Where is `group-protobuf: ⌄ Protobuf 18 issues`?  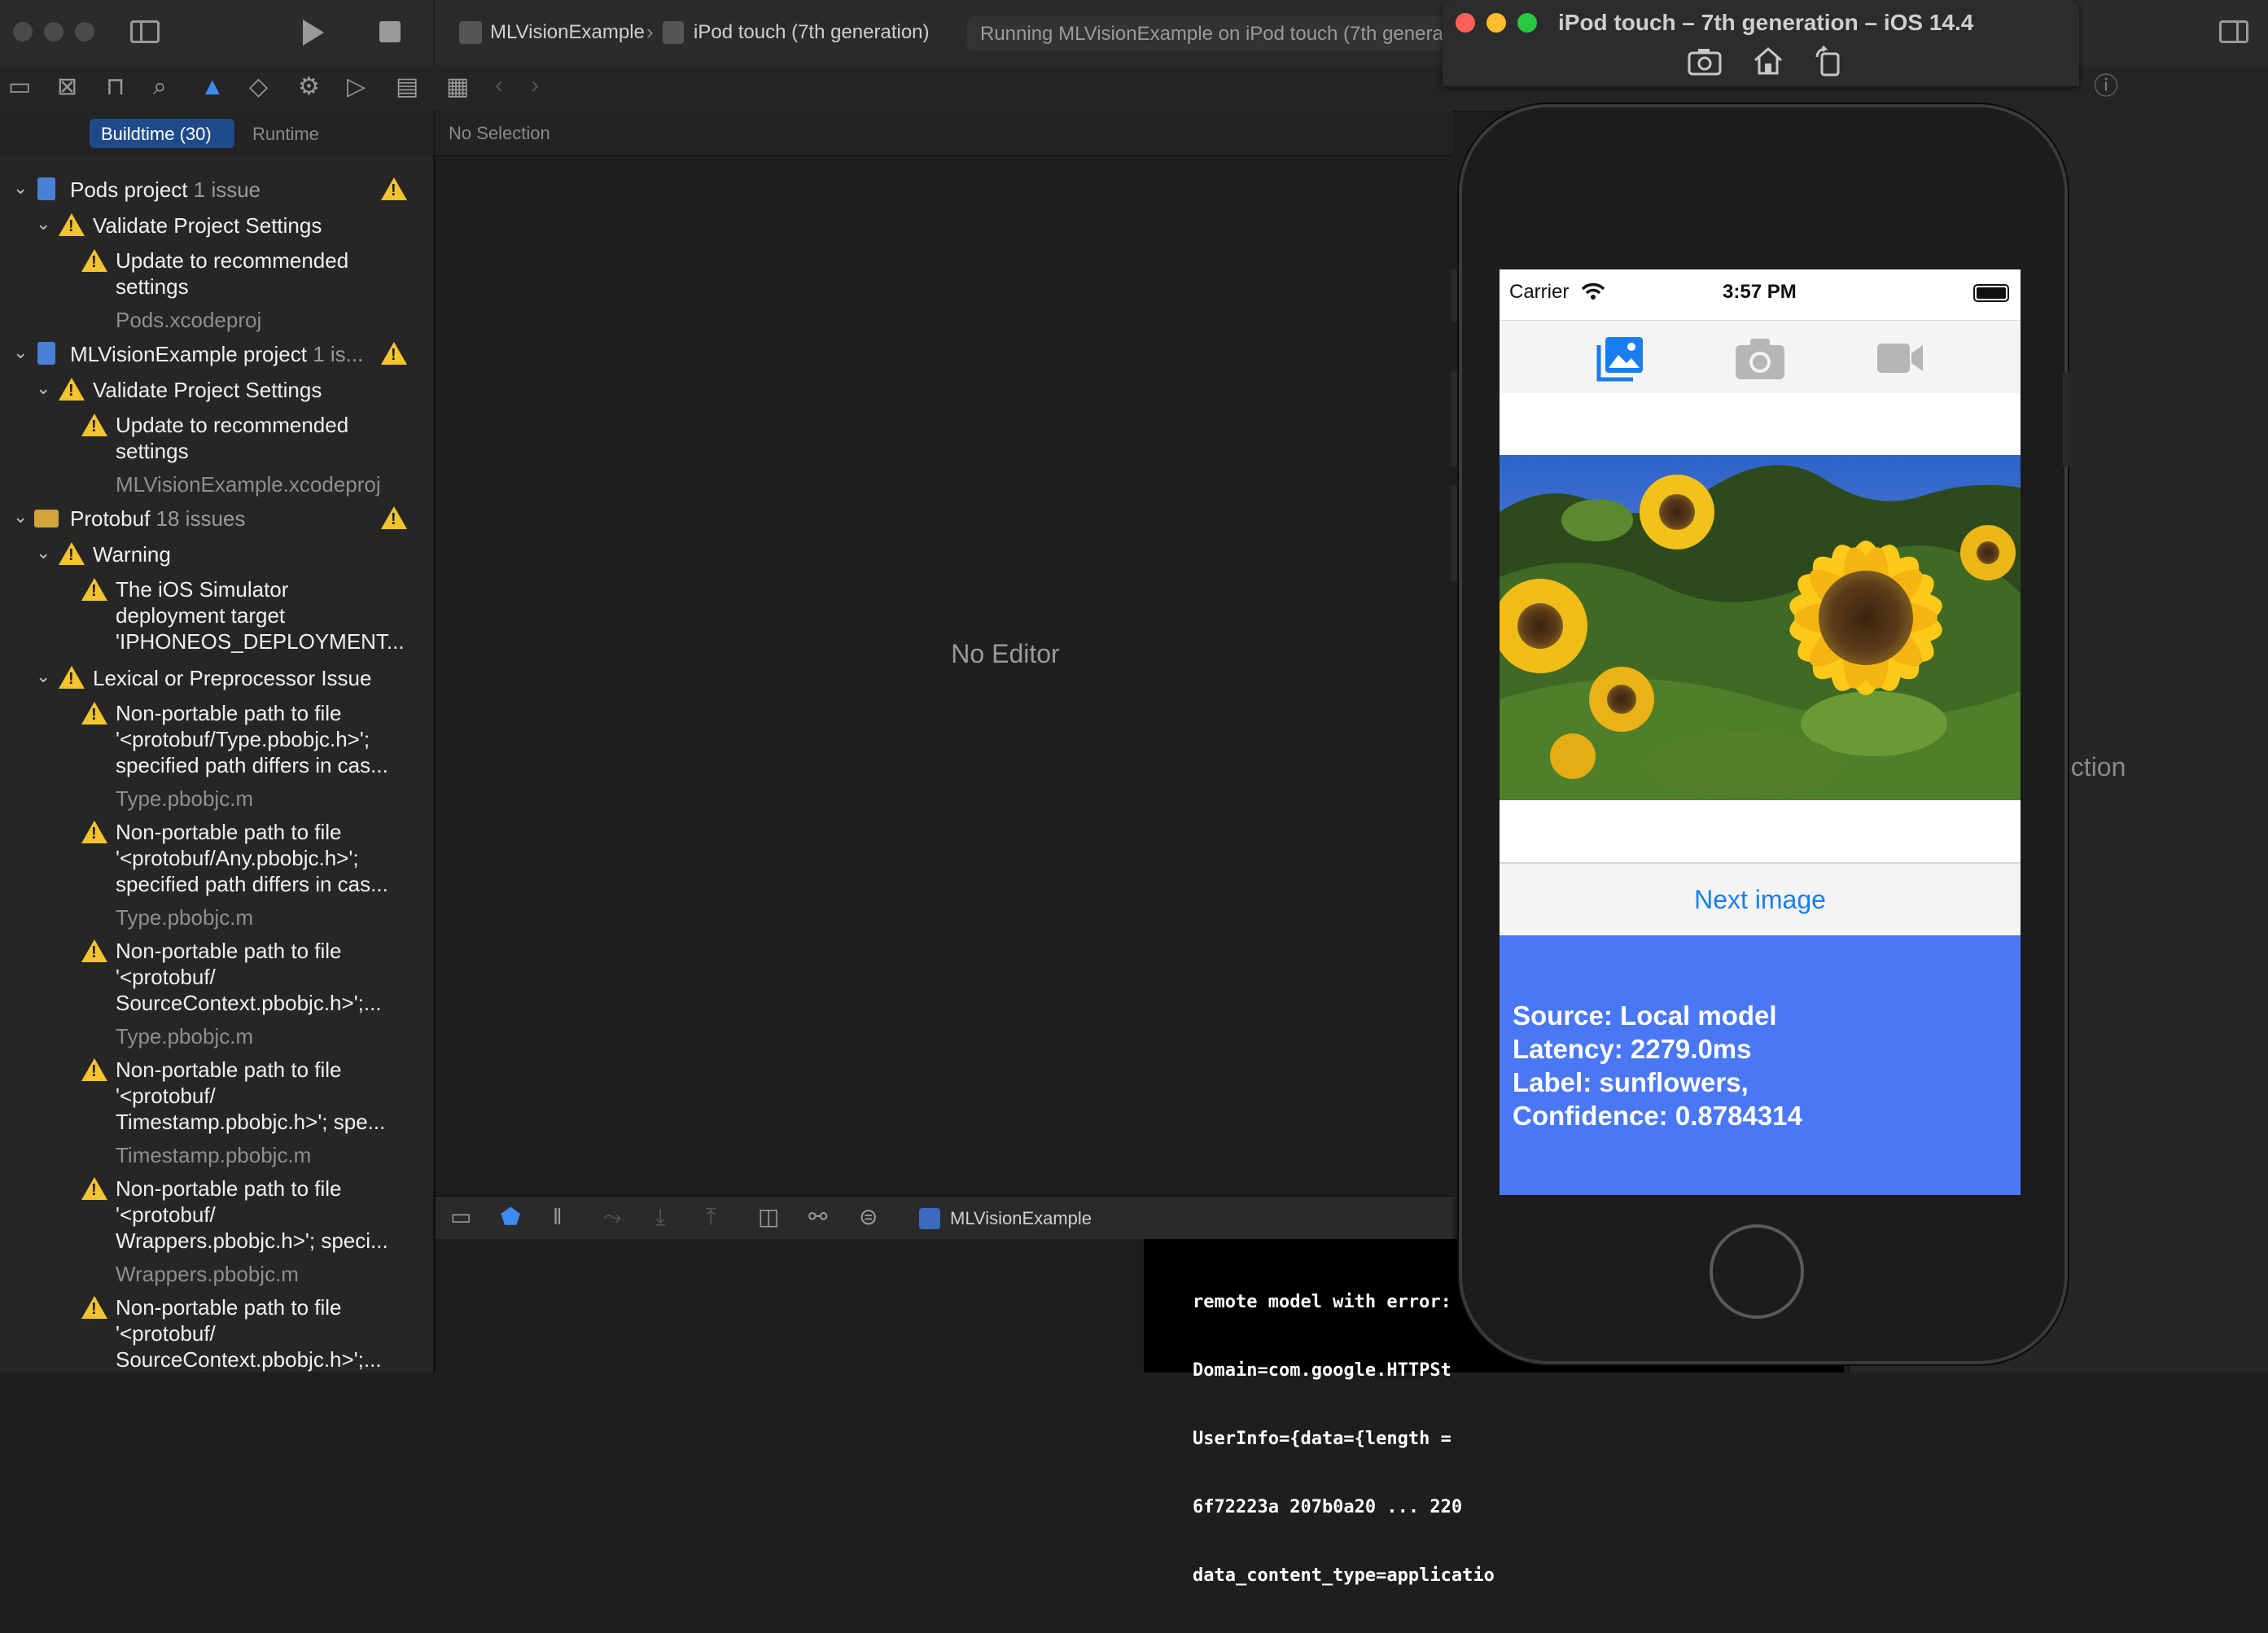
group-protobuf: ⌄ Protobuf 18 issues is located at coordinates (216, 521).